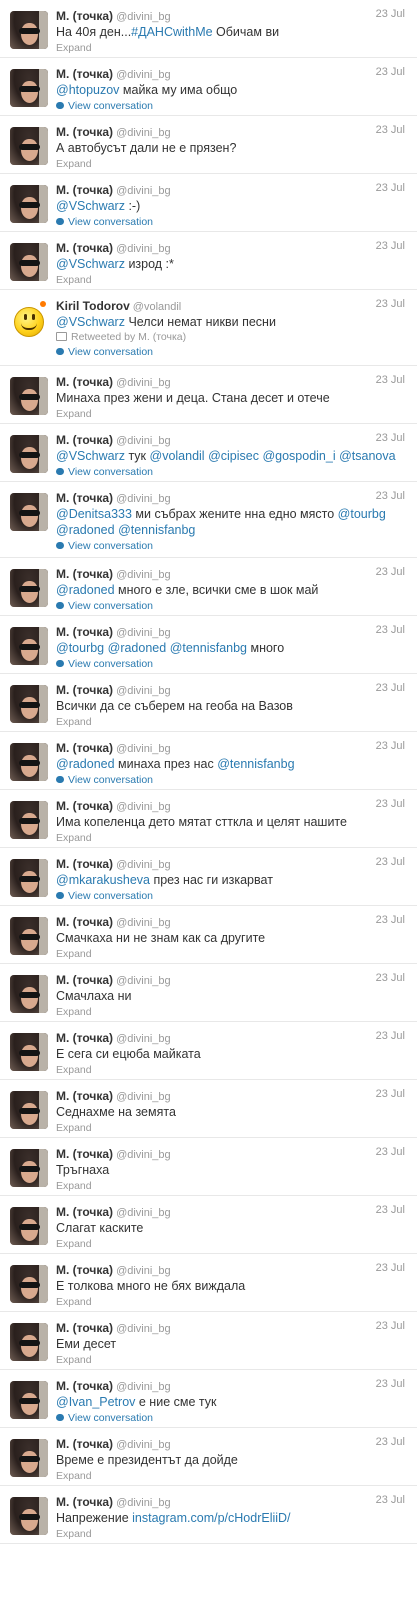 The height and width of the screenshot is (1600, 417). Describe the element at coordinates (171, 32) in the screenshot. I see `hashtag-link: #ДАНСwithMe` at that location.